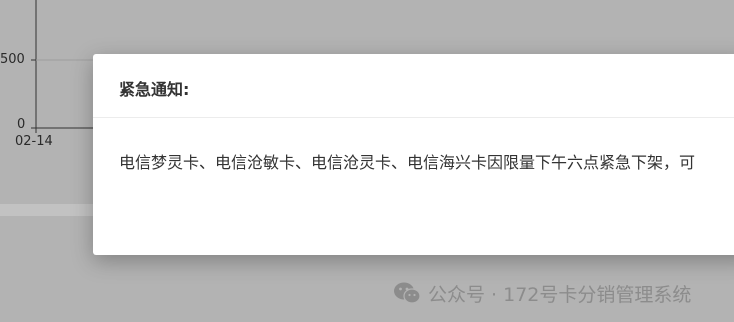  I want to click on wechat-icon, so click(407, 293).